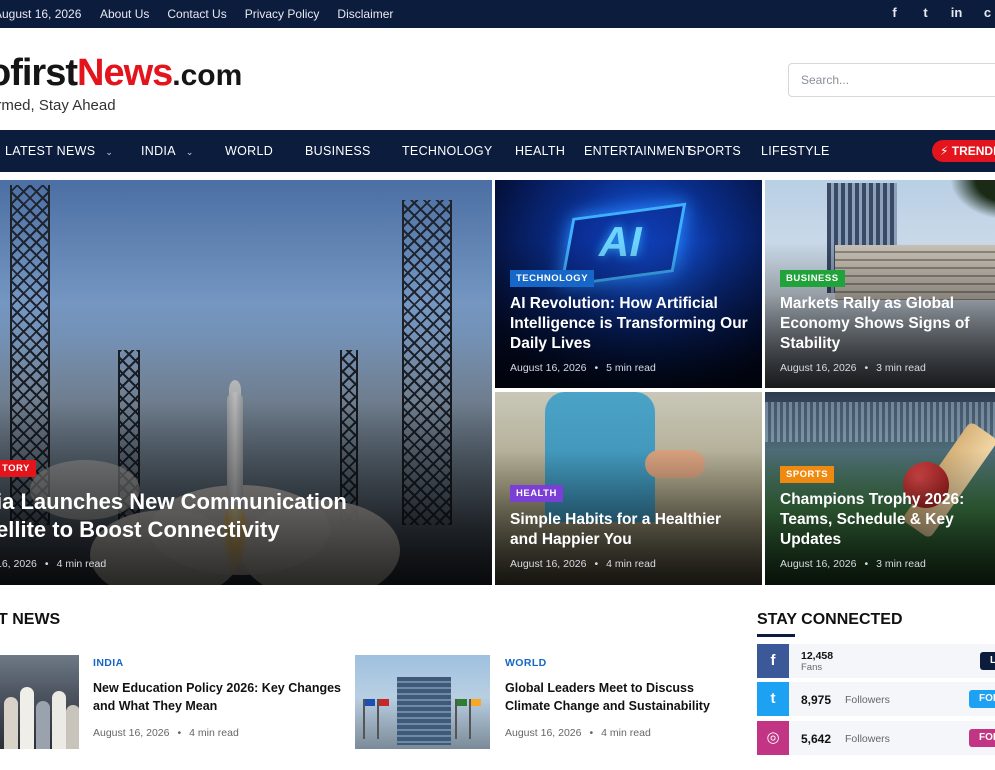 The image size is (995, 770). Describe the element at coordinates (795, 151) in the screenshot. I see `nav-lifestyle: LIFESTYLE` at that location.